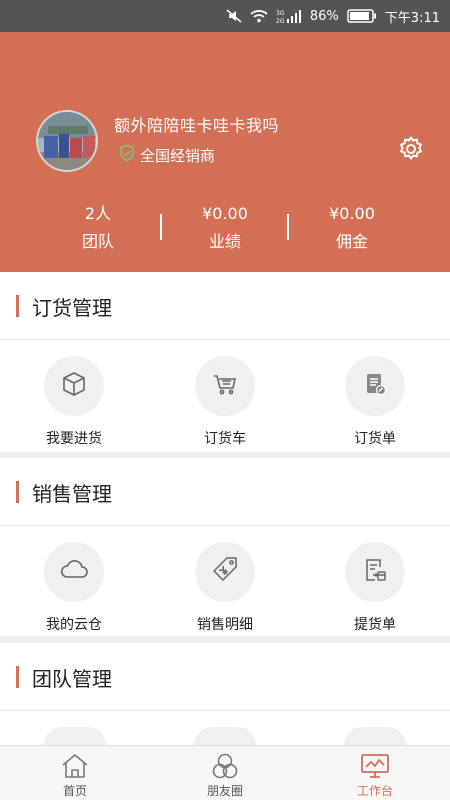 Image resolution: width=450 pixels, height=800 pixels. Describe the element at coordinates (197, 125) in the screenshot. I see `user-name: 额外陪陪哇卡哇卡我吗` at that location.